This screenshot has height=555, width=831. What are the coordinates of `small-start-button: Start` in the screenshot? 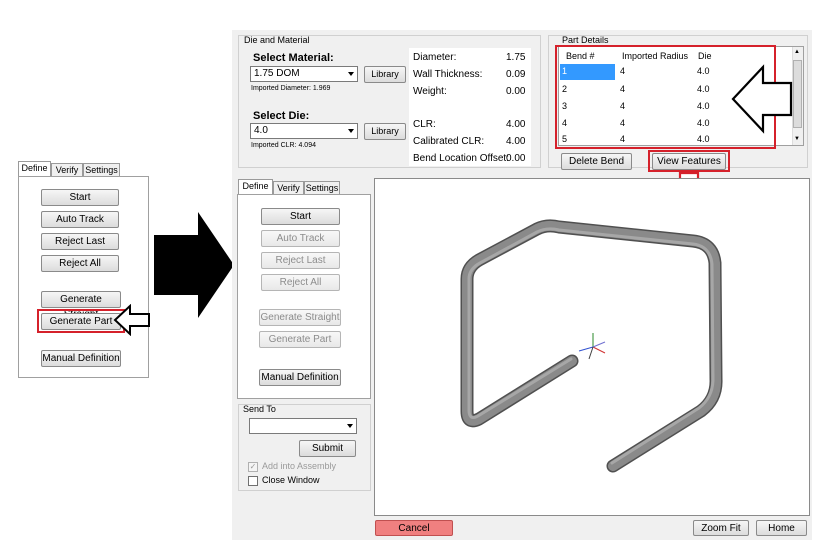 It's located at (80, 197).